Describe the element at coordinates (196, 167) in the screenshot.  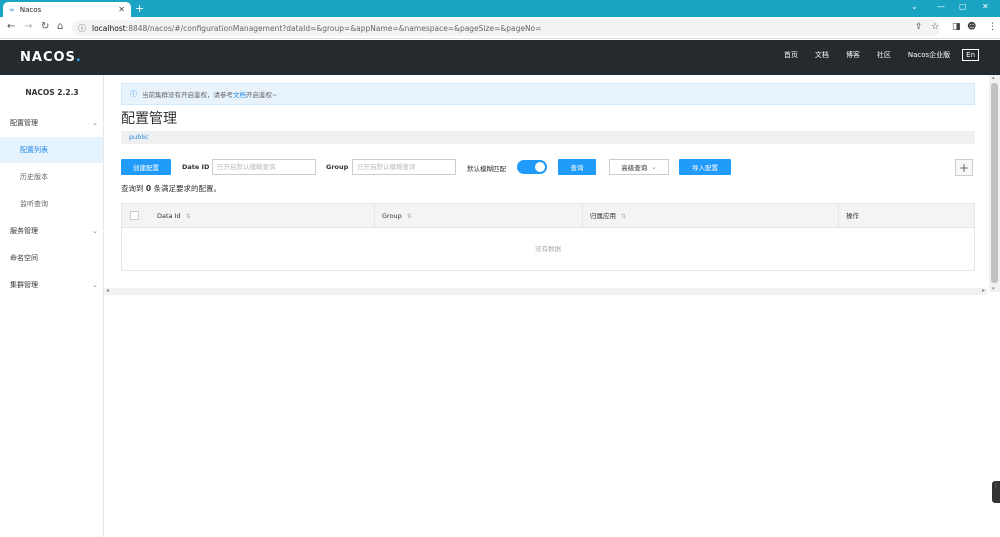
I see `dataid-label: Date ID` at that location.